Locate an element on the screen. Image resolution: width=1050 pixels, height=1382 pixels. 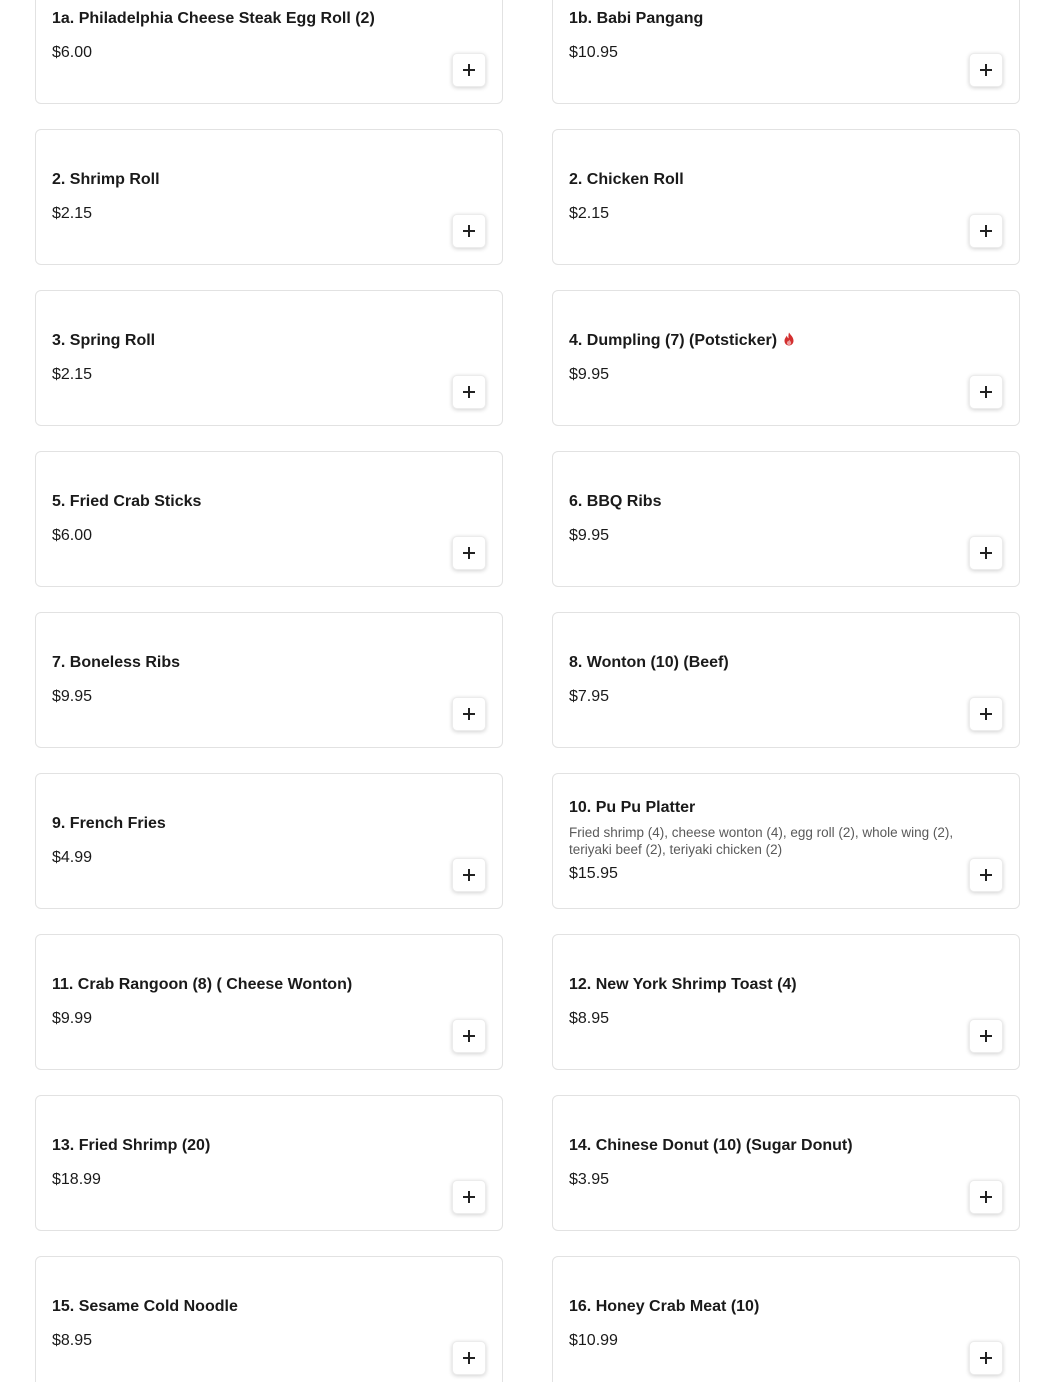
menu-item-content: 2. Shrimp Roll $2.15 is located at coordinates (242, 197).